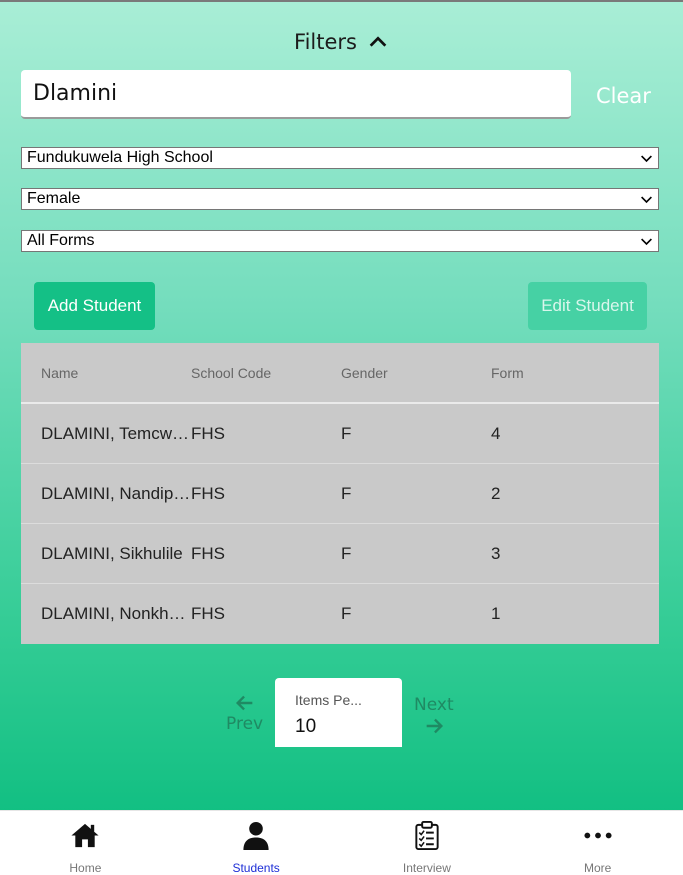 The height and width of the screenshot is (875, 683). Describe the element at coordinates (340, 614) in the screenshot. I see `table-row: DLAMINI, Nonkhululeko FHS F 1` at that location.